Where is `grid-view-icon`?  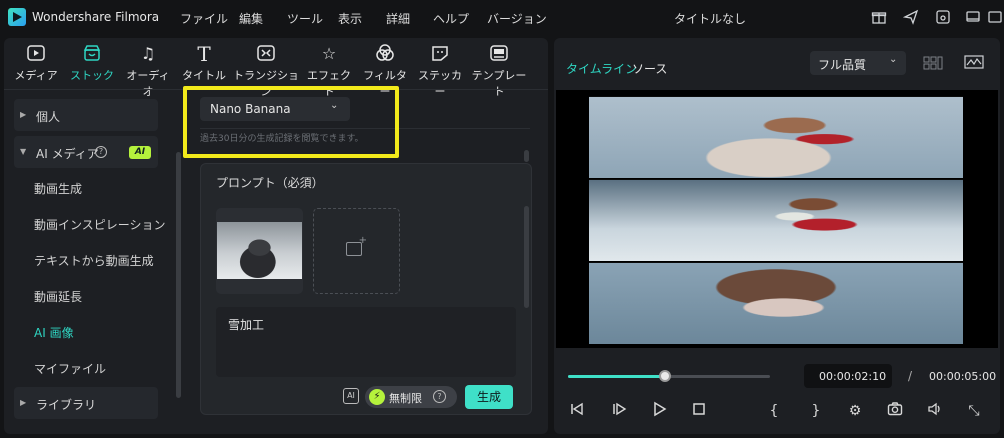 grid-view-icon is located at coordinates (933, 63).